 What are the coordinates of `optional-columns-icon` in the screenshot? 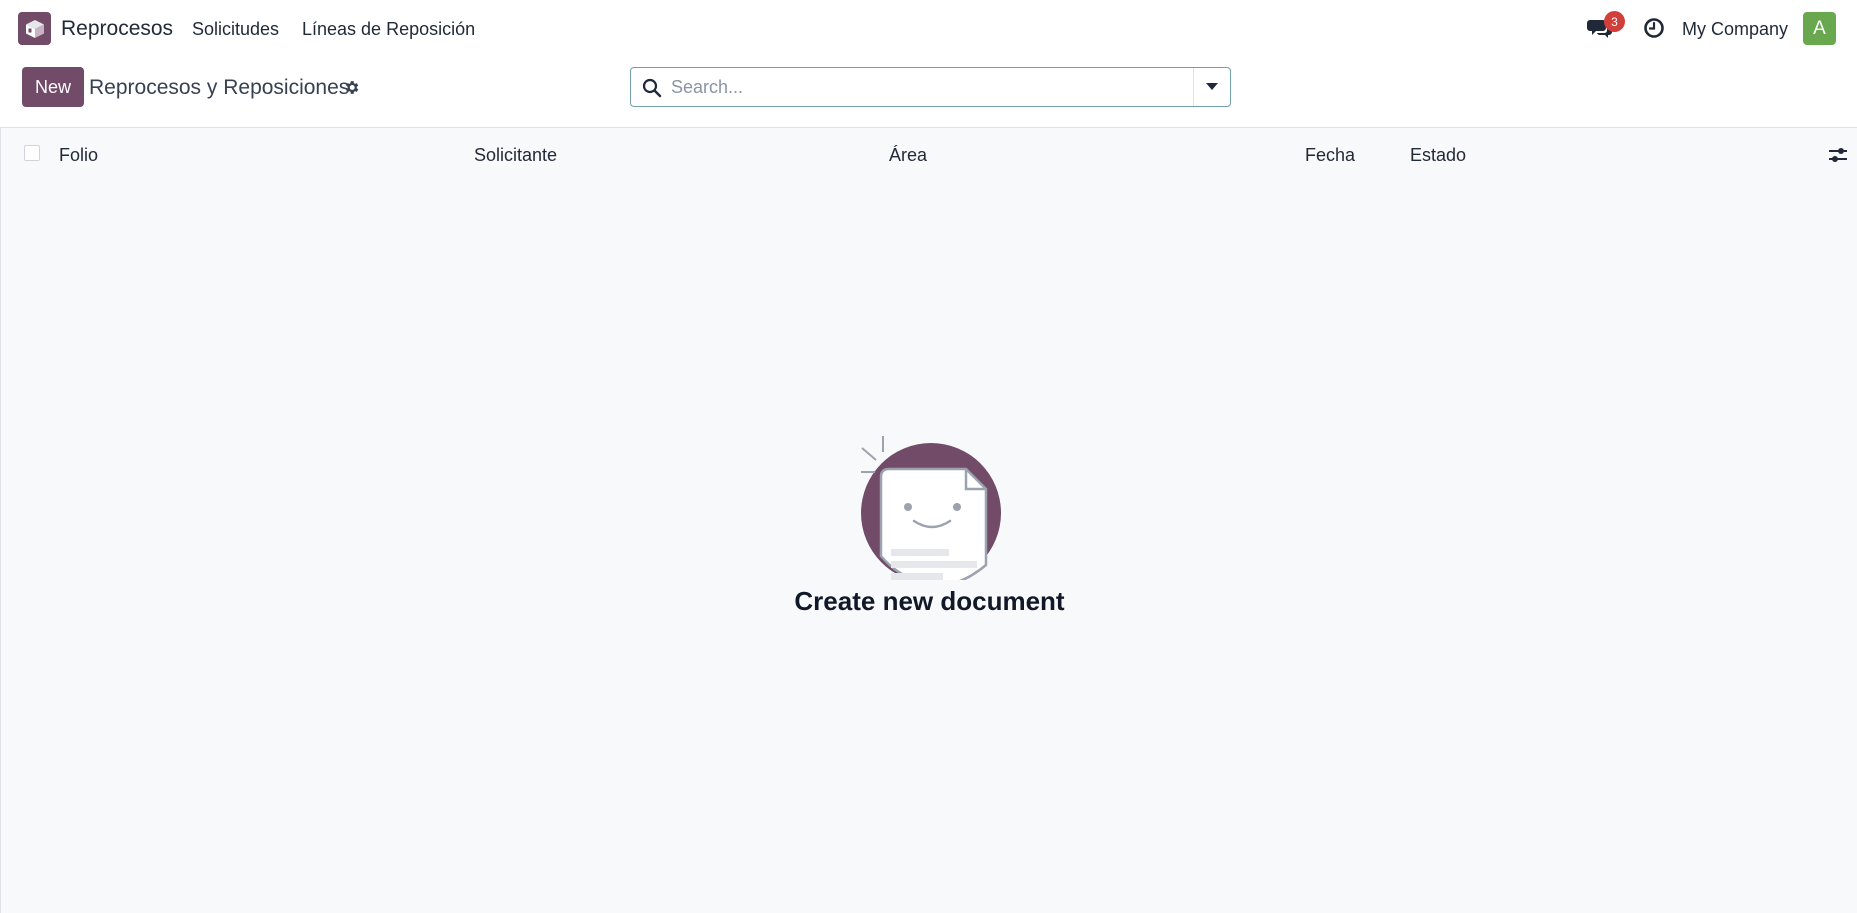 It's located at (1838, 157).